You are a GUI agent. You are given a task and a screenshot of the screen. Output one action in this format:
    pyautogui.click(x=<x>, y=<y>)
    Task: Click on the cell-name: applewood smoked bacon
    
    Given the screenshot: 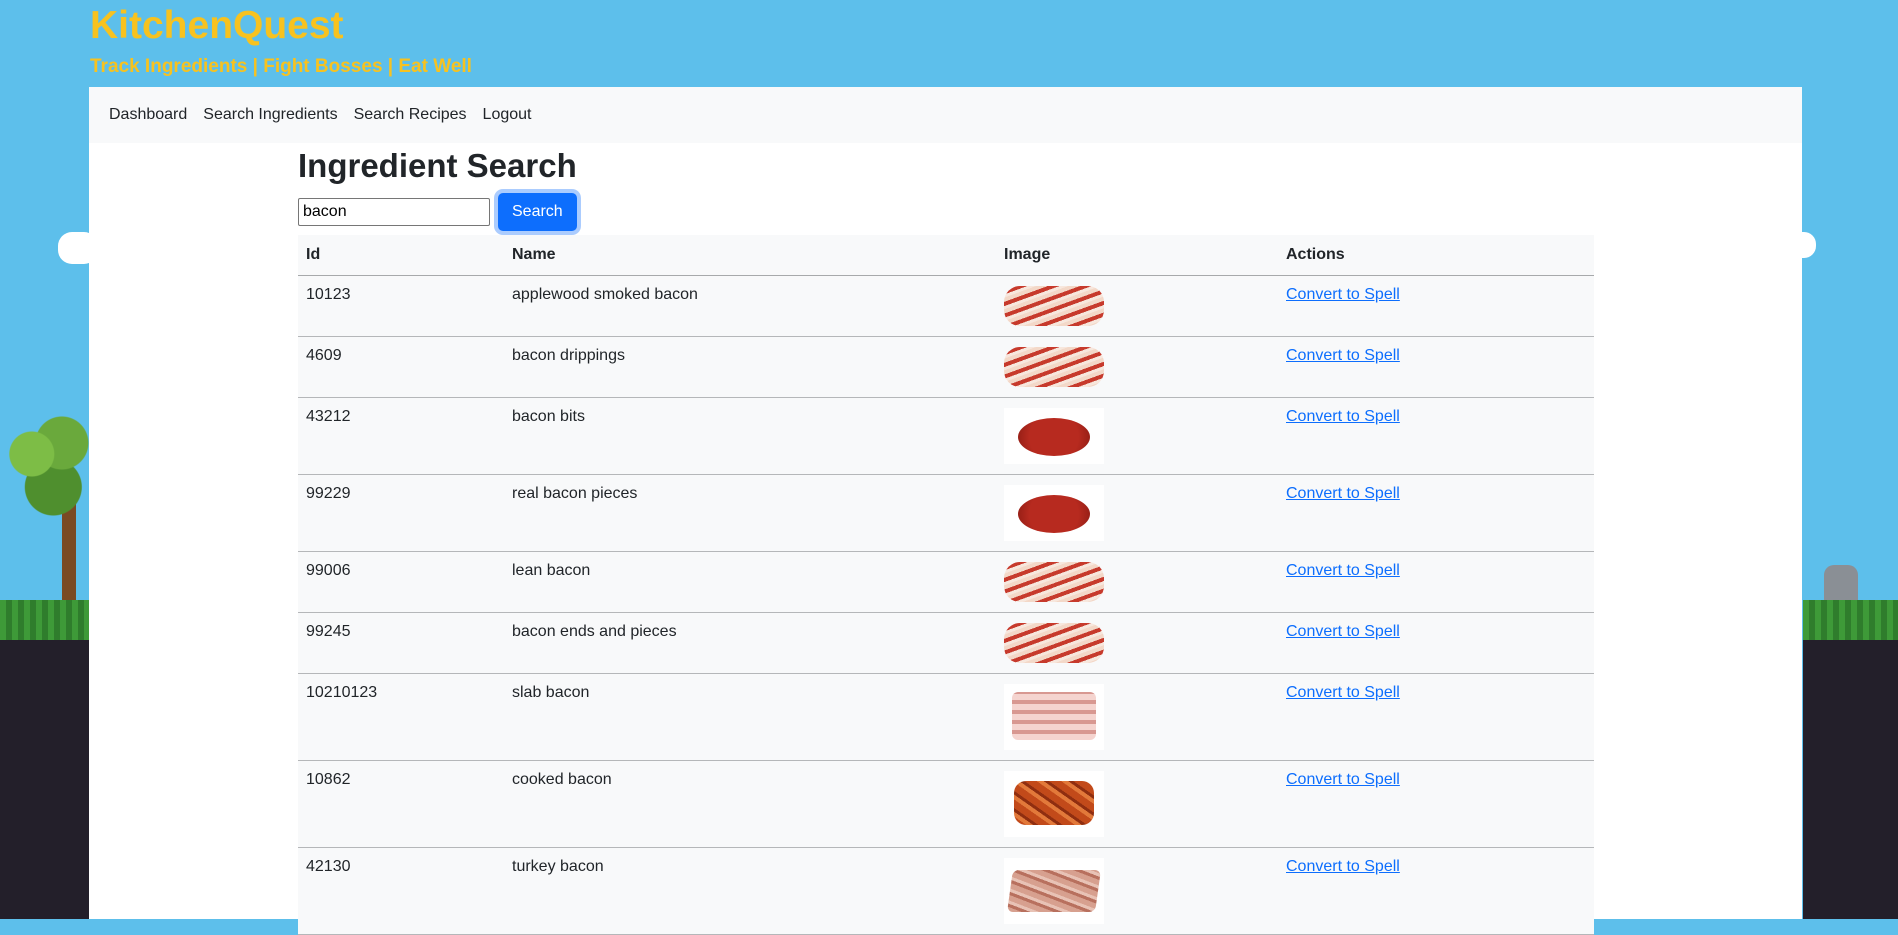 What is the action you would take?
    pyautogui.click(x=750, y=306)
    